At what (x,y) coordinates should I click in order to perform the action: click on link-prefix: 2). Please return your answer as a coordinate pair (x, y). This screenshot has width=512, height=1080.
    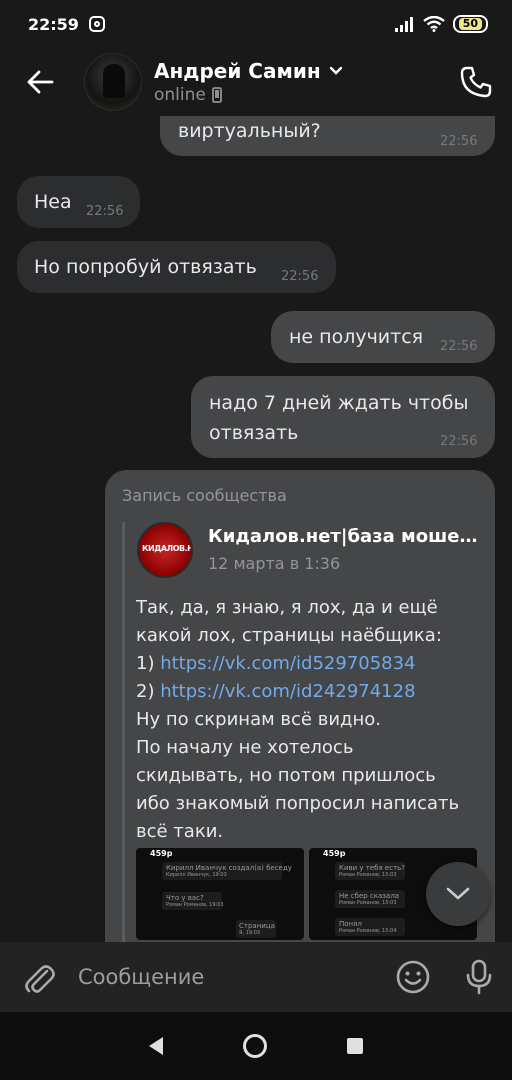
    Looking at the image, I should click on (148, 691).